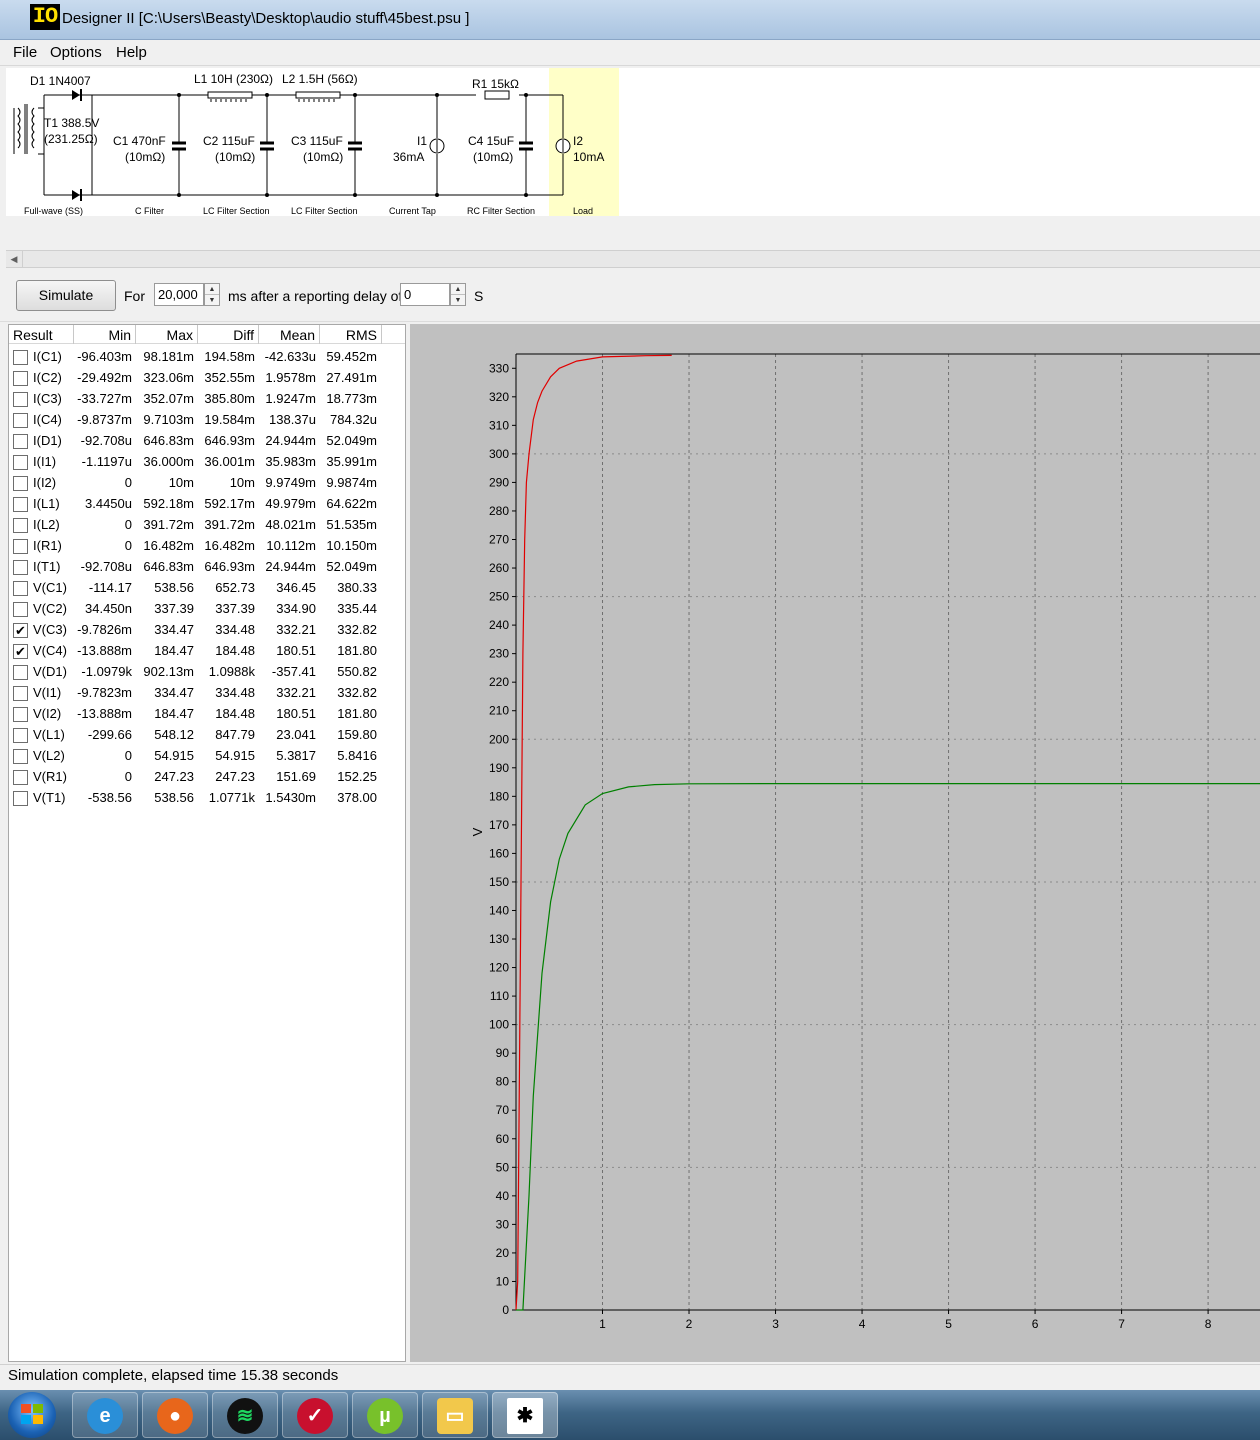  Describe the element at coordinates (296, 713) in the screenshot. I see `result-mean: 180.51` at that location.